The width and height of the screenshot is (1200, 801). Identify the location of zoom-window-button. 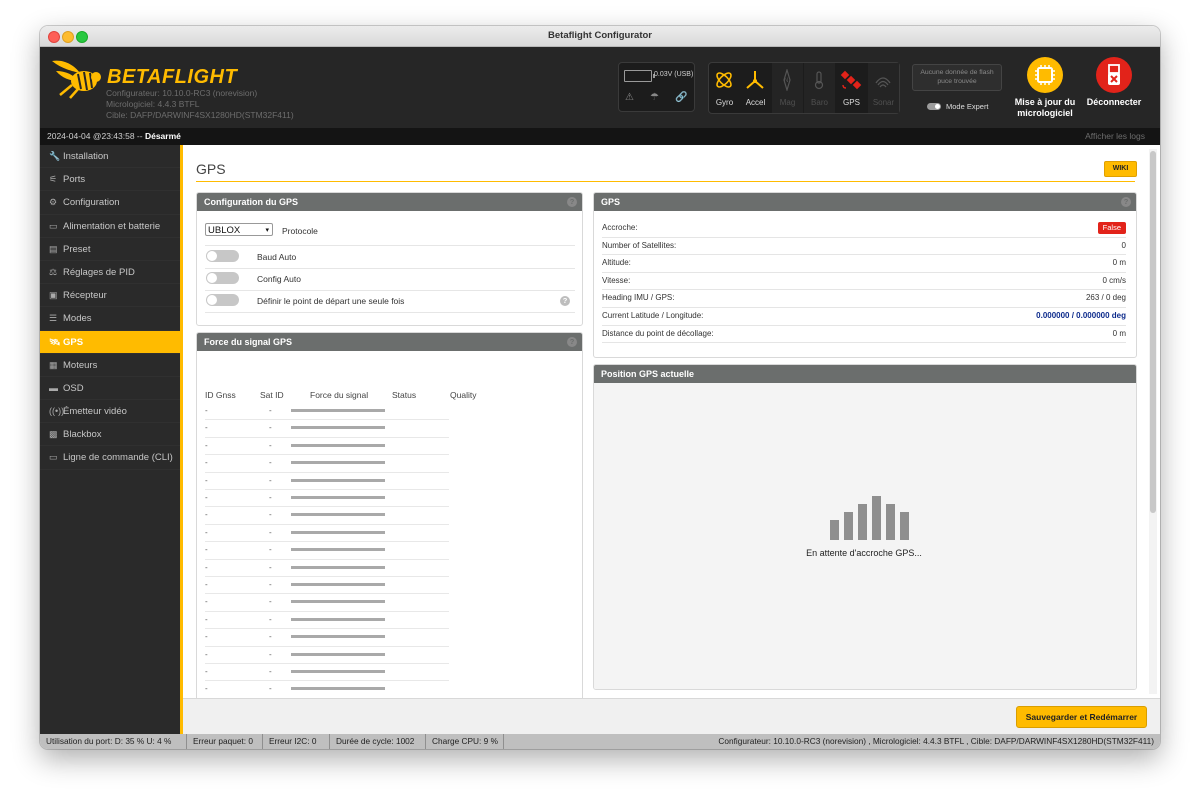
(82, 37).